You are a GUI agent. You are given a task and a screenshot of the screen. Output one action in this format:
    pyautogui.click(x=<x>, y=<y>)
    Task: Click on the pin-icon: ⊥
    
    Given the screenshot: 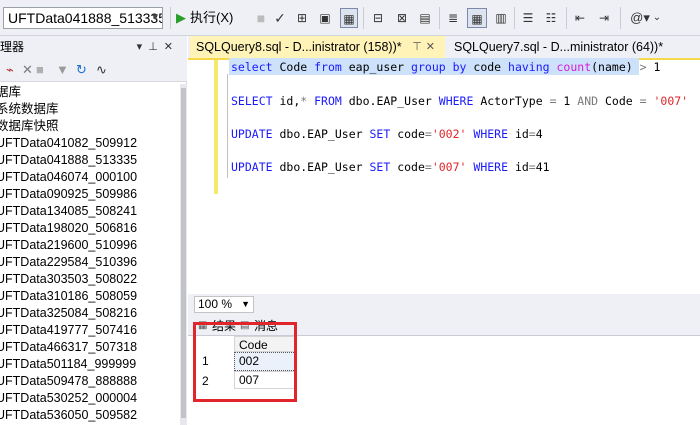 What is the action you would take?
    pyautogui.click(x=156, y=47)
    